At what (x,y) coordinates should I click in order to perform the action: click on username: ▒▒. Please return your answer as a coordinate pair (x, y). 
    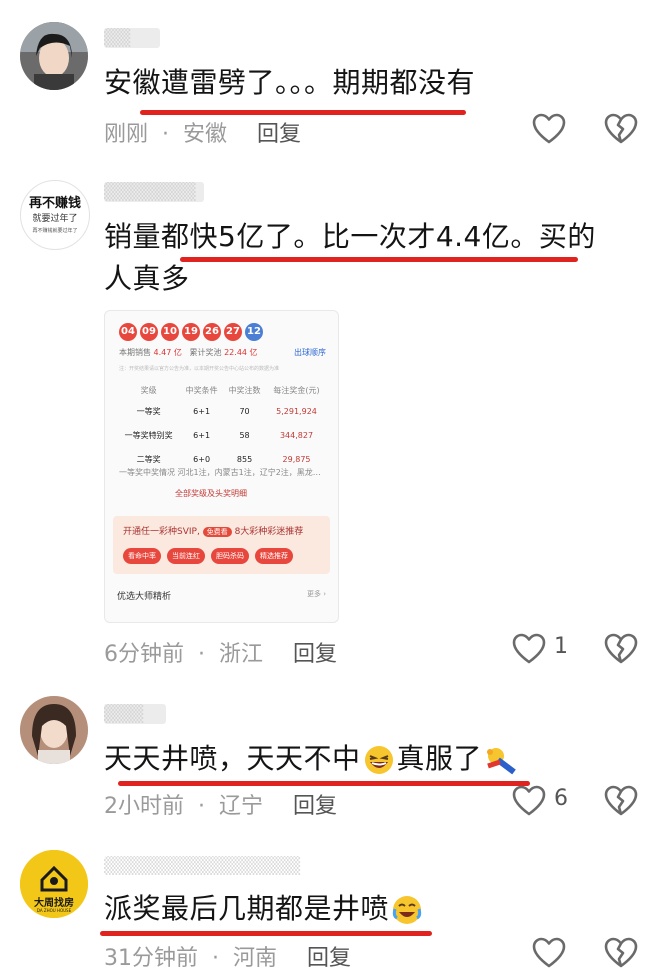
    Looking at the image, I should click on (132, 38).